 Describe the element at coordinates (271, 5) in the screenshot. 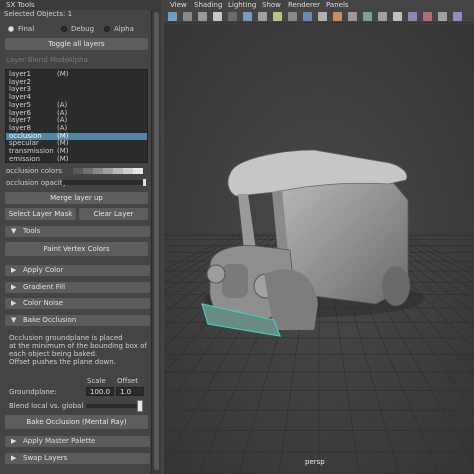

I see `menu-show: Show` at that location.